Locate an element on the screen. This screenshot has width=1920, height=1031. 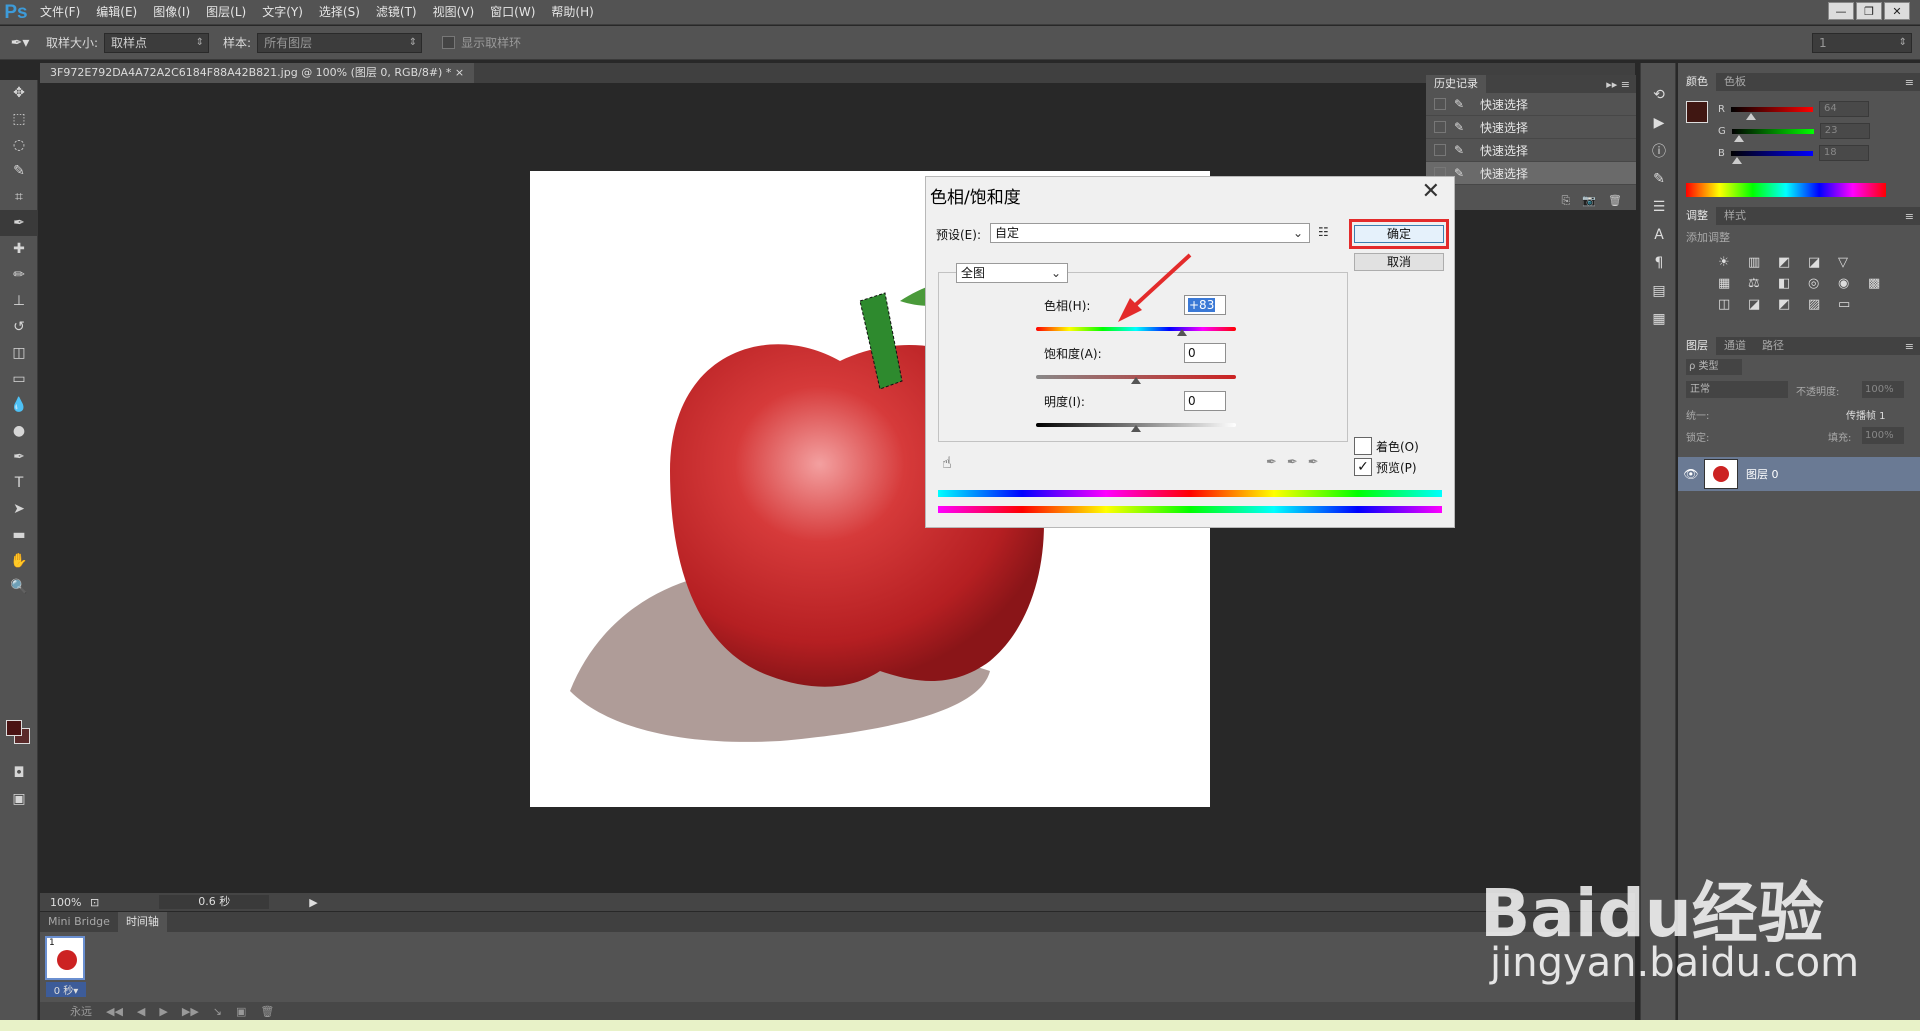
brush-dock-icon: ✎ is located at coordinates (1659, 179).